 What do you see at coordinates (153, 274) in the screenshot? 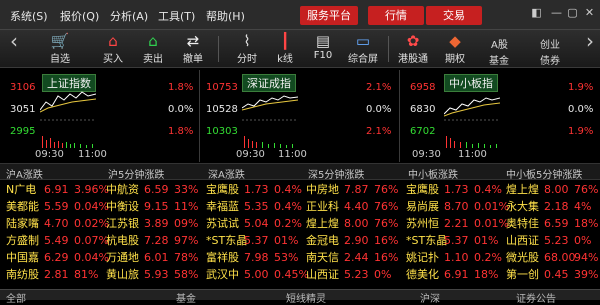
I see `list-item: 黄山旅 5.93 58%` at bounding box center [153, 274].